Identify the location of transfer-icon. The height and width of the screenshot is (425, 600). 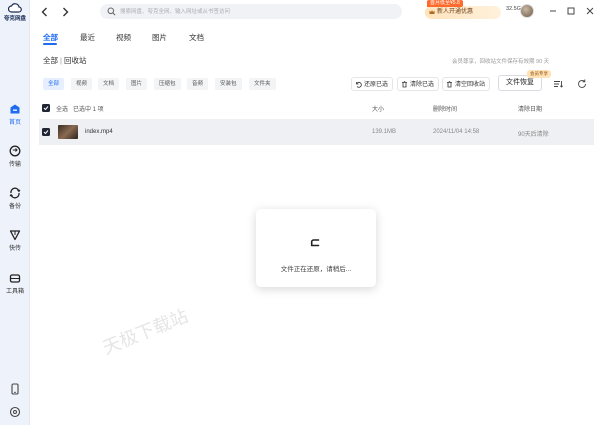
(15, 151).